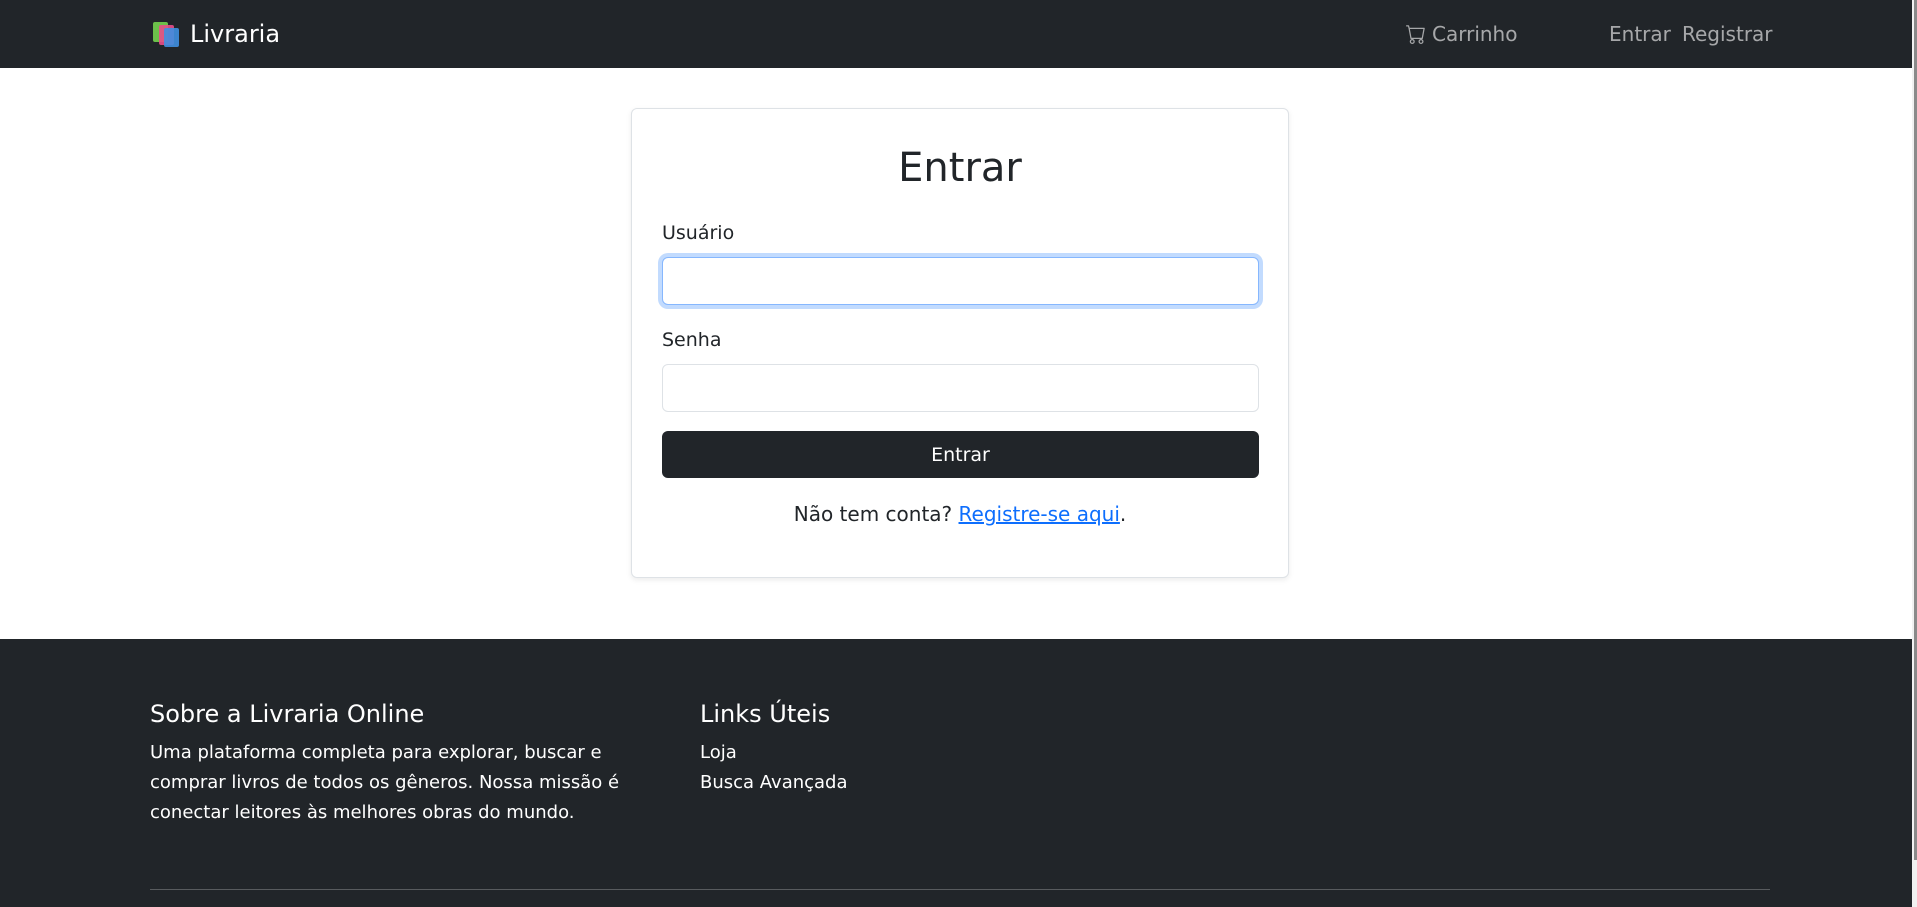 This screenshot has width=1917, height=907. I want to click on footer-link-item: Busca Avançada, so click(850, 783).